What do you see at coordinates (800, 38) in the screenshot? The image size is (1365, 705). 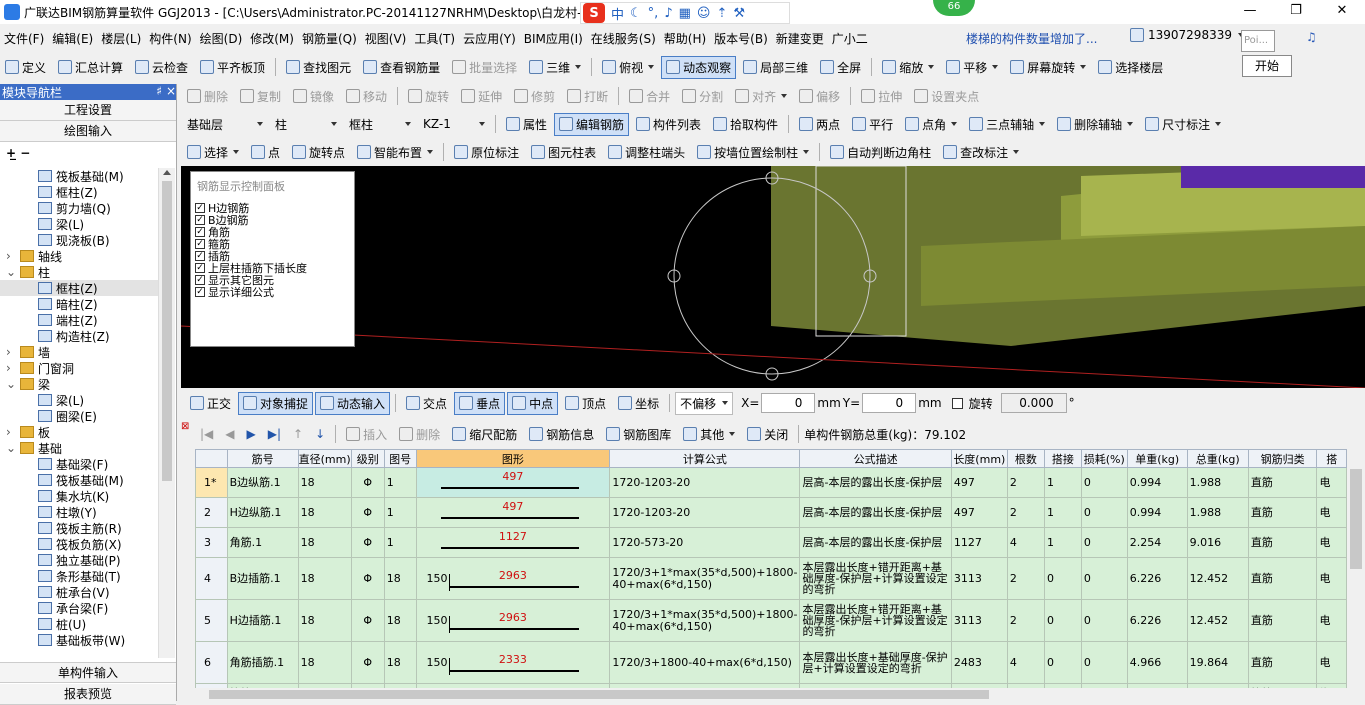 I see `menu-item-14: 新建变更` at bounding box center [800, 38].